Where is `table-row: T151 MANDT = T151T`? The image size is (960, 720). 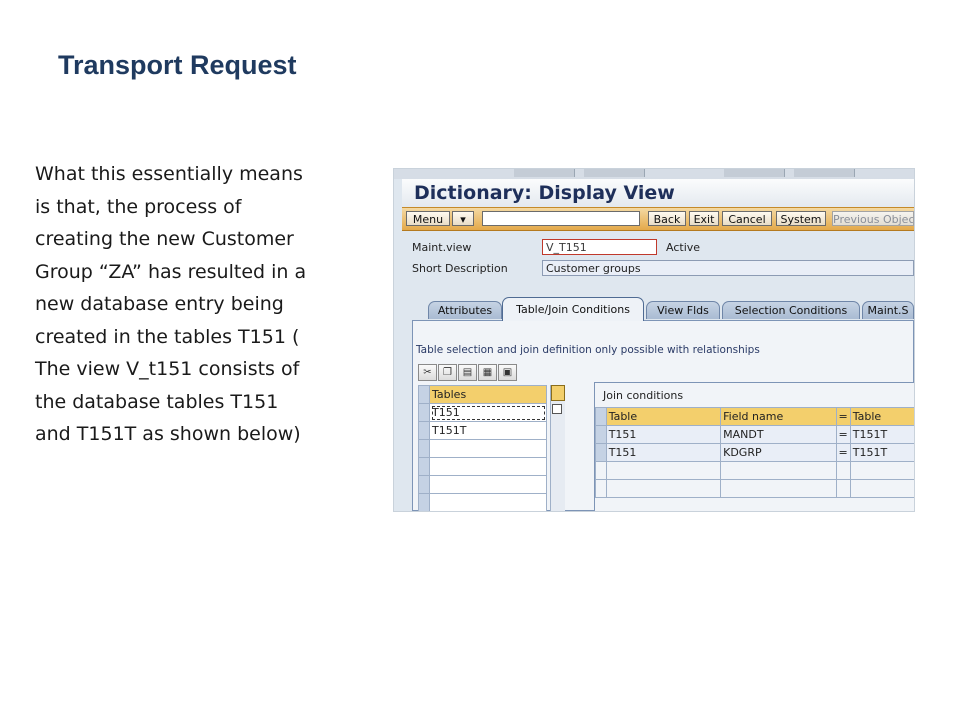 table-row: T151 MANDT = T151T is located at coordinates (754, 434).